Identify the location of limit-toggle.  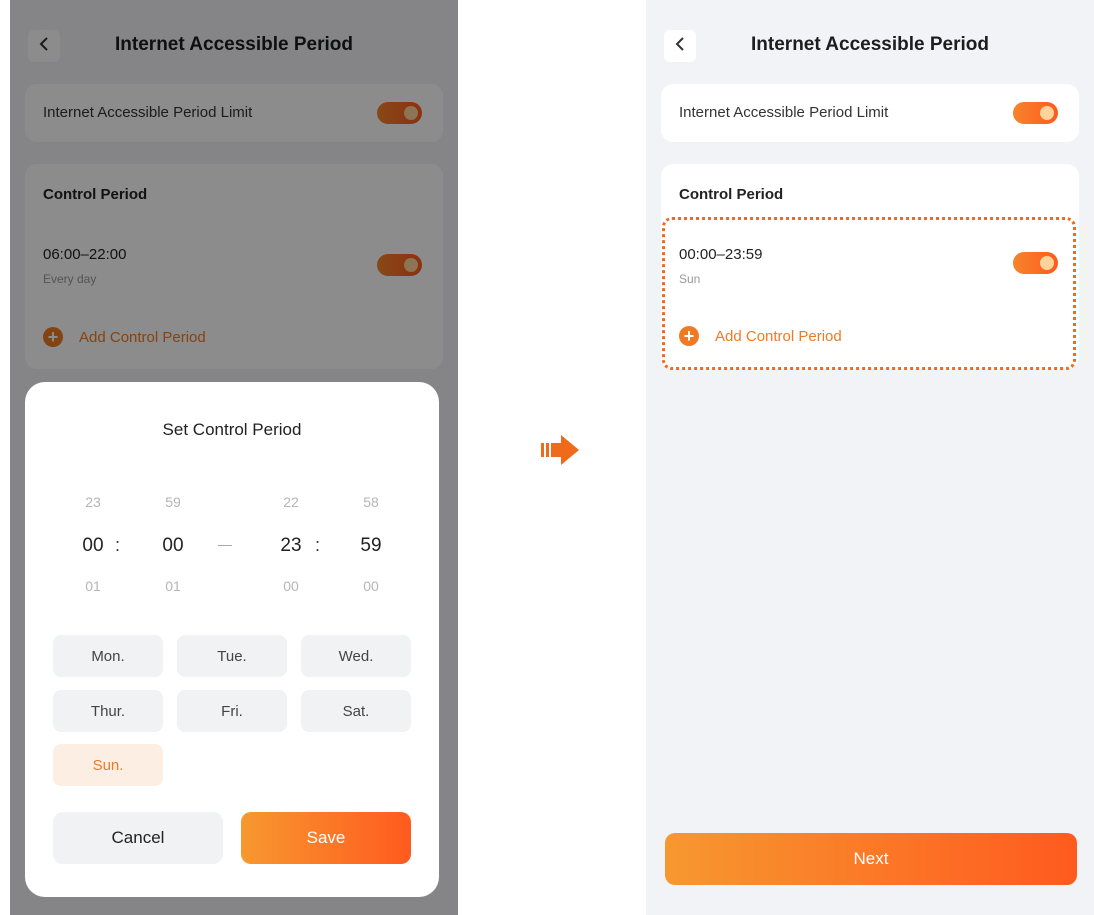
(1035, 113).